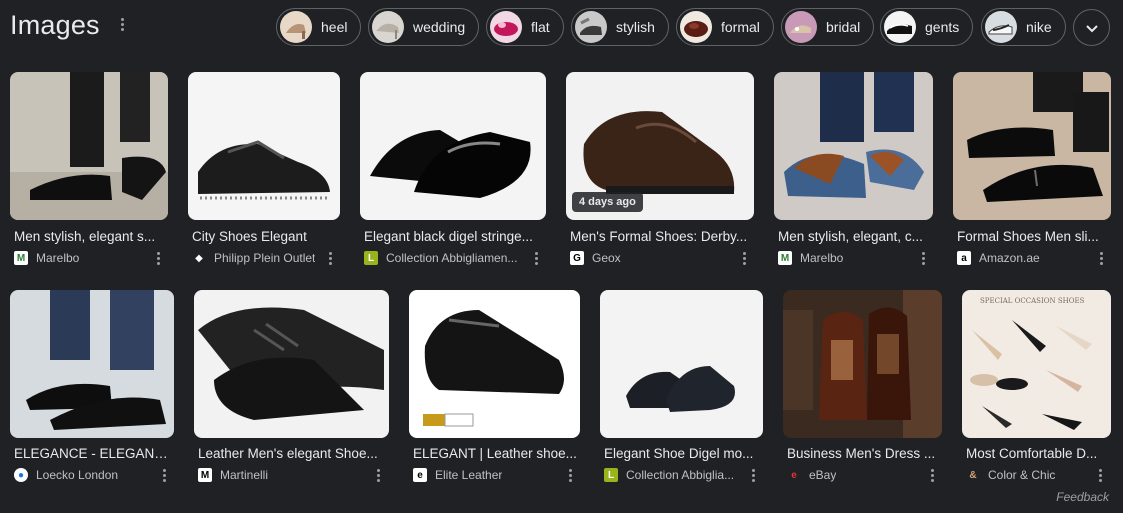 Image resolution: width=1123 pixels, height=513 pixels. Describe the element at coordinates (964, 258) in the screenshot. I see `amazon-logo-icon: a` at that location.